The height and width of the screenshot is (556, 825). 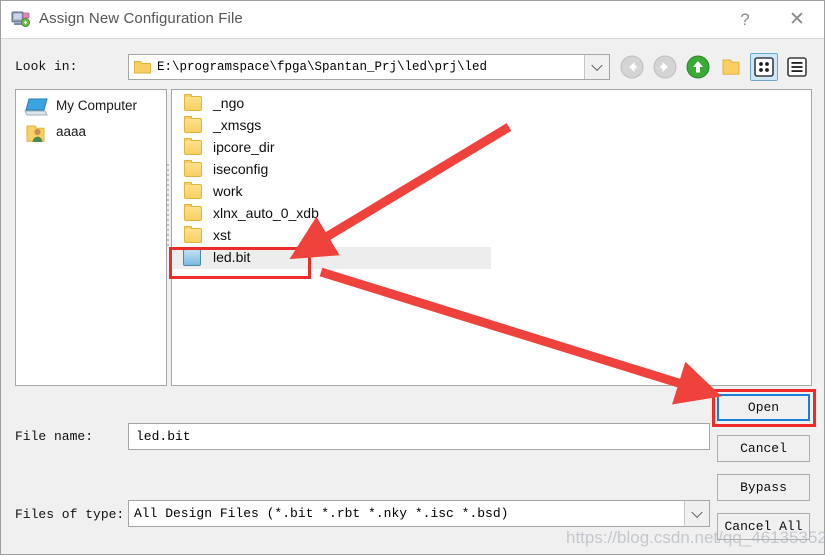 I want to click on file-name: _xmsgs, so click(x=237, y=125).